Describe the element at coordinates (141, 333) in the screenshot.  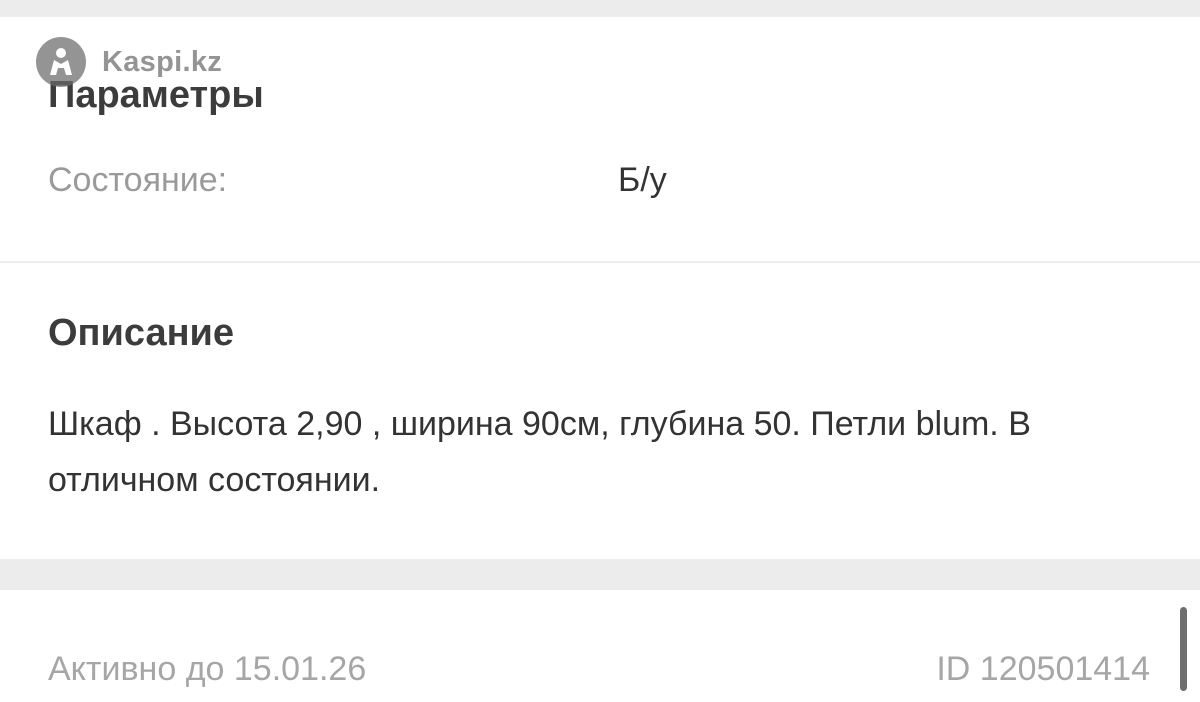
I see `description-heading: Описание` at that location.